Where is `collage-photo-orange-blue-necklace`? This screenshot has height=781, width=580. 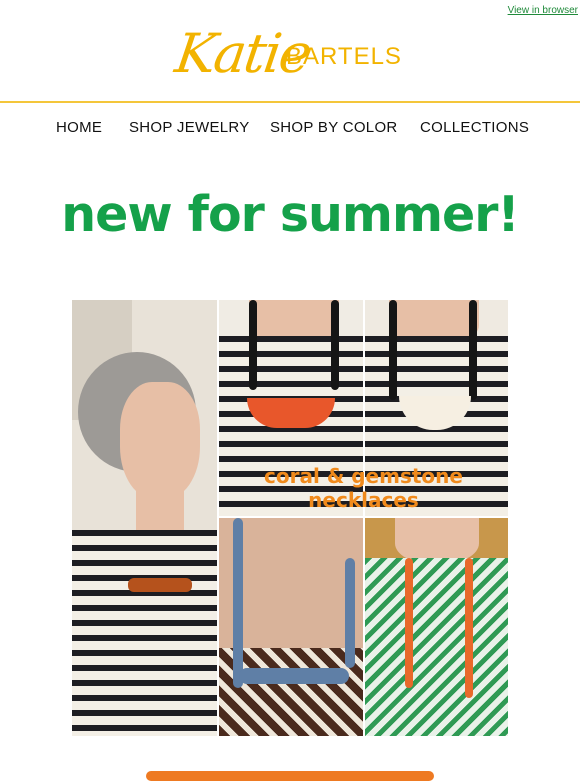 collage-photo-orange-blue-necklace is located at coordinates (436, 627).